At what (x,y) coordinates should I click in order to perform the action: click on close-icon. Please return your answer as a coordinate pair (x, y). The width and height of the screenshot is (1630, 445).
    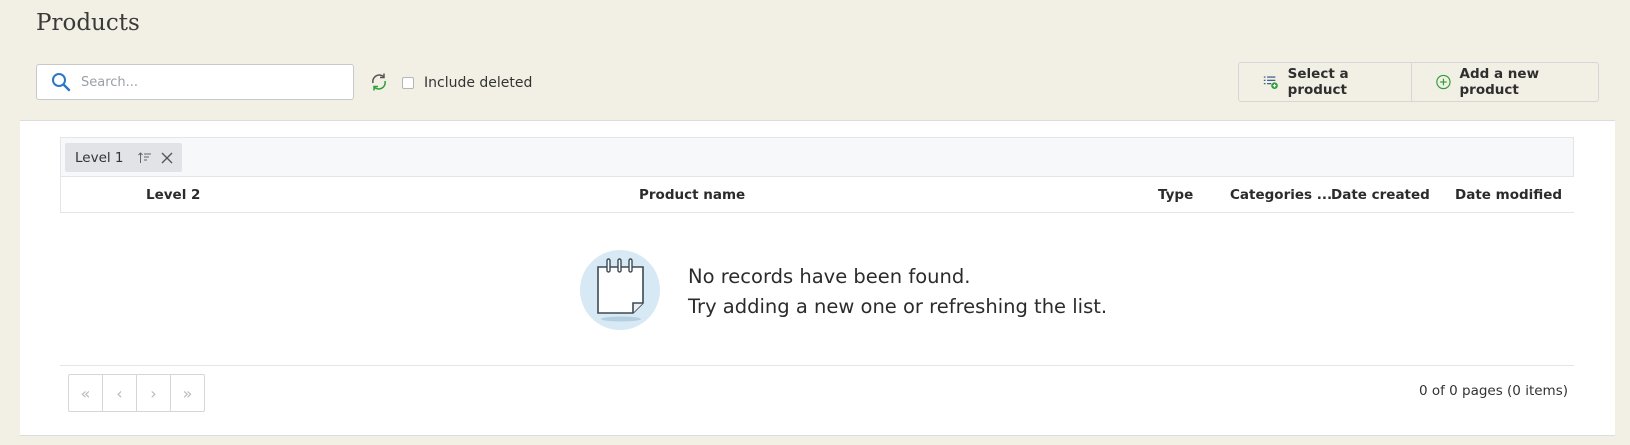
    Looking at the image, I should click on (167, 158).